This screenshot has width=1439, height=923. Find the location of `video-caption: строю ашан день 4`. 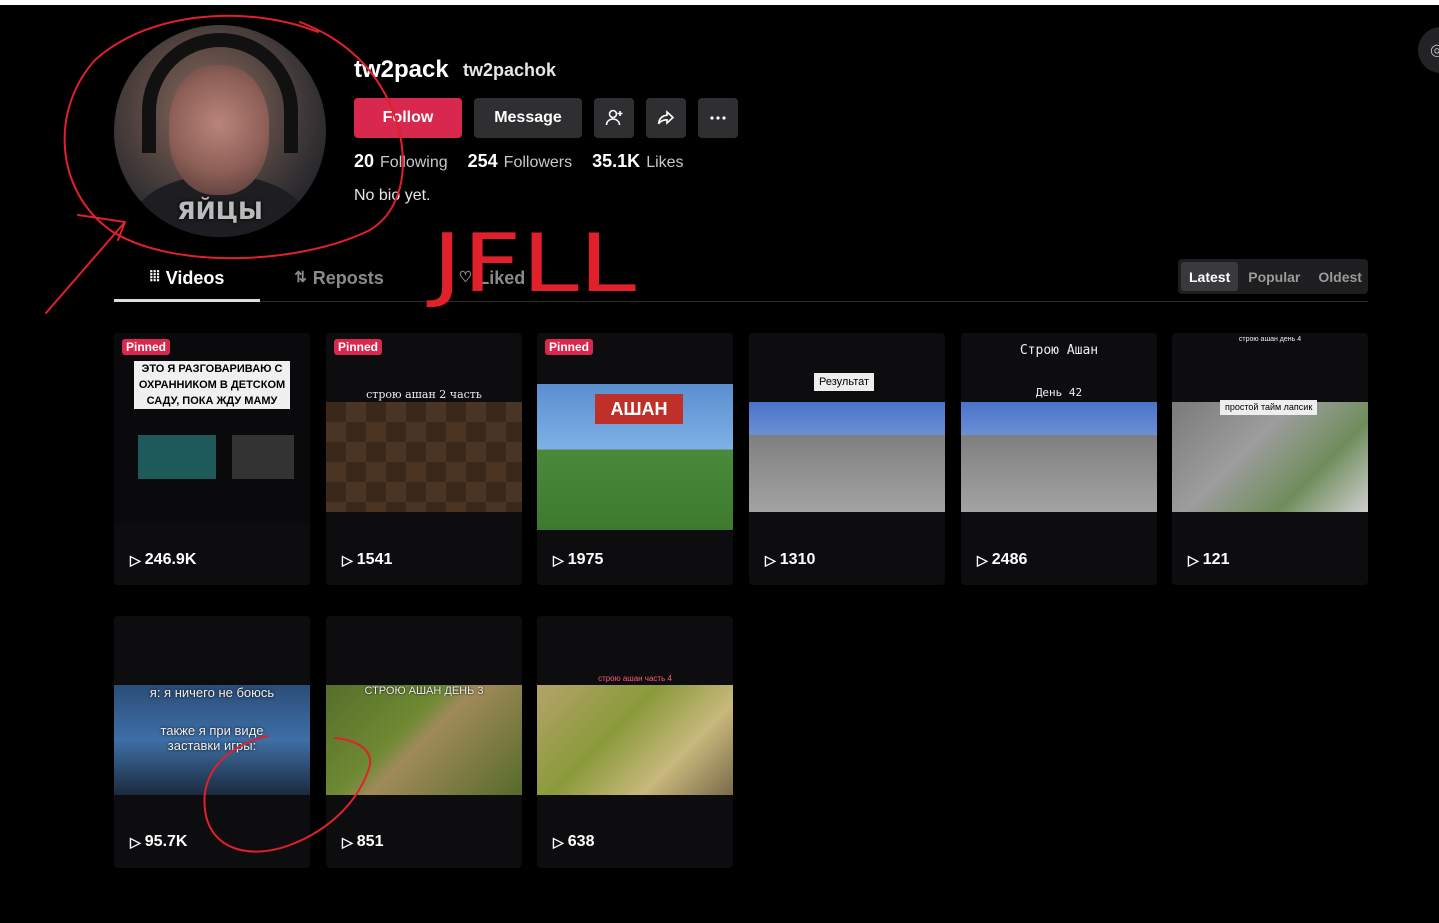

video-caption: строю ашан день 4 is located at coordinates (1270, 339).